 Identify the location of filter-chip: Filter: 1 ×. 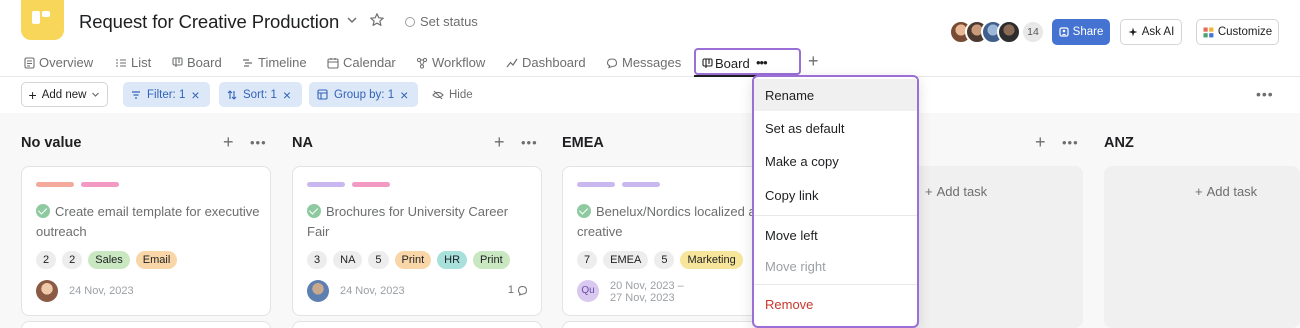
(166, 94).